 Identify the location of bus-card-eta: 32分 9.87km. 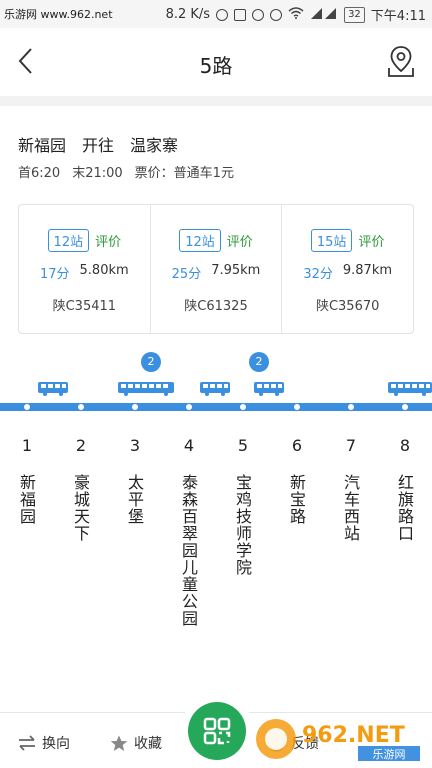
(347, 272).